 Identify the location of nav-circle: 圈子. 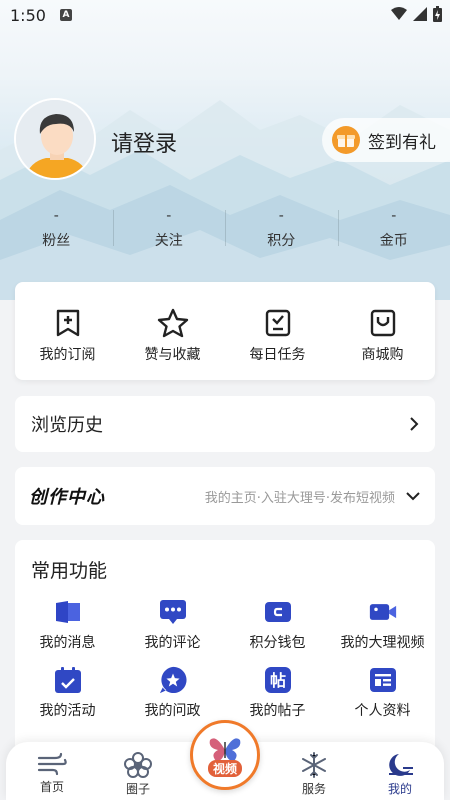
(138, 774).